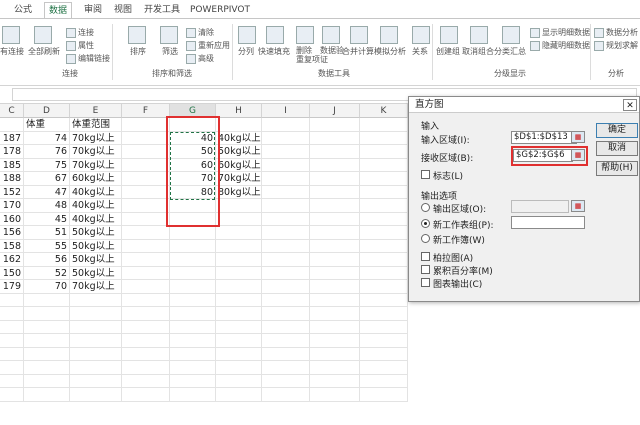  What do you see at coordinates (479, 35) in the screenshot?
I see `ungroup-icon` at bounding box center [479, 35].